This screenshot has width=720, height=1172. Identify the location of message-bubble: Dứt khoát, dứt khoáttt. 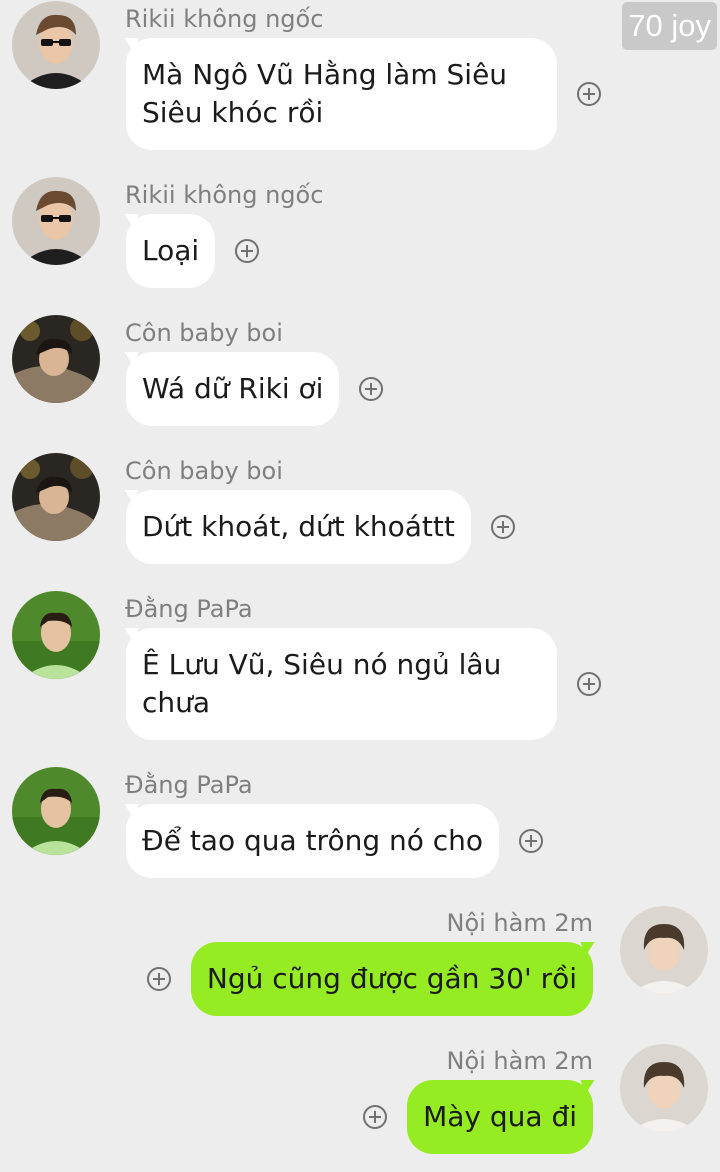
(298, 527).